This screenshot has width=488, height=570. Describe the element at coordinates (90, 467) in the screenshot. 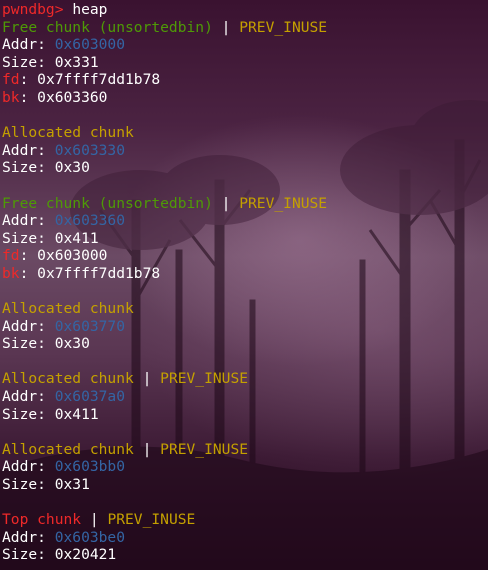

I see `chunk-addr: 0x603bb0` at that location.